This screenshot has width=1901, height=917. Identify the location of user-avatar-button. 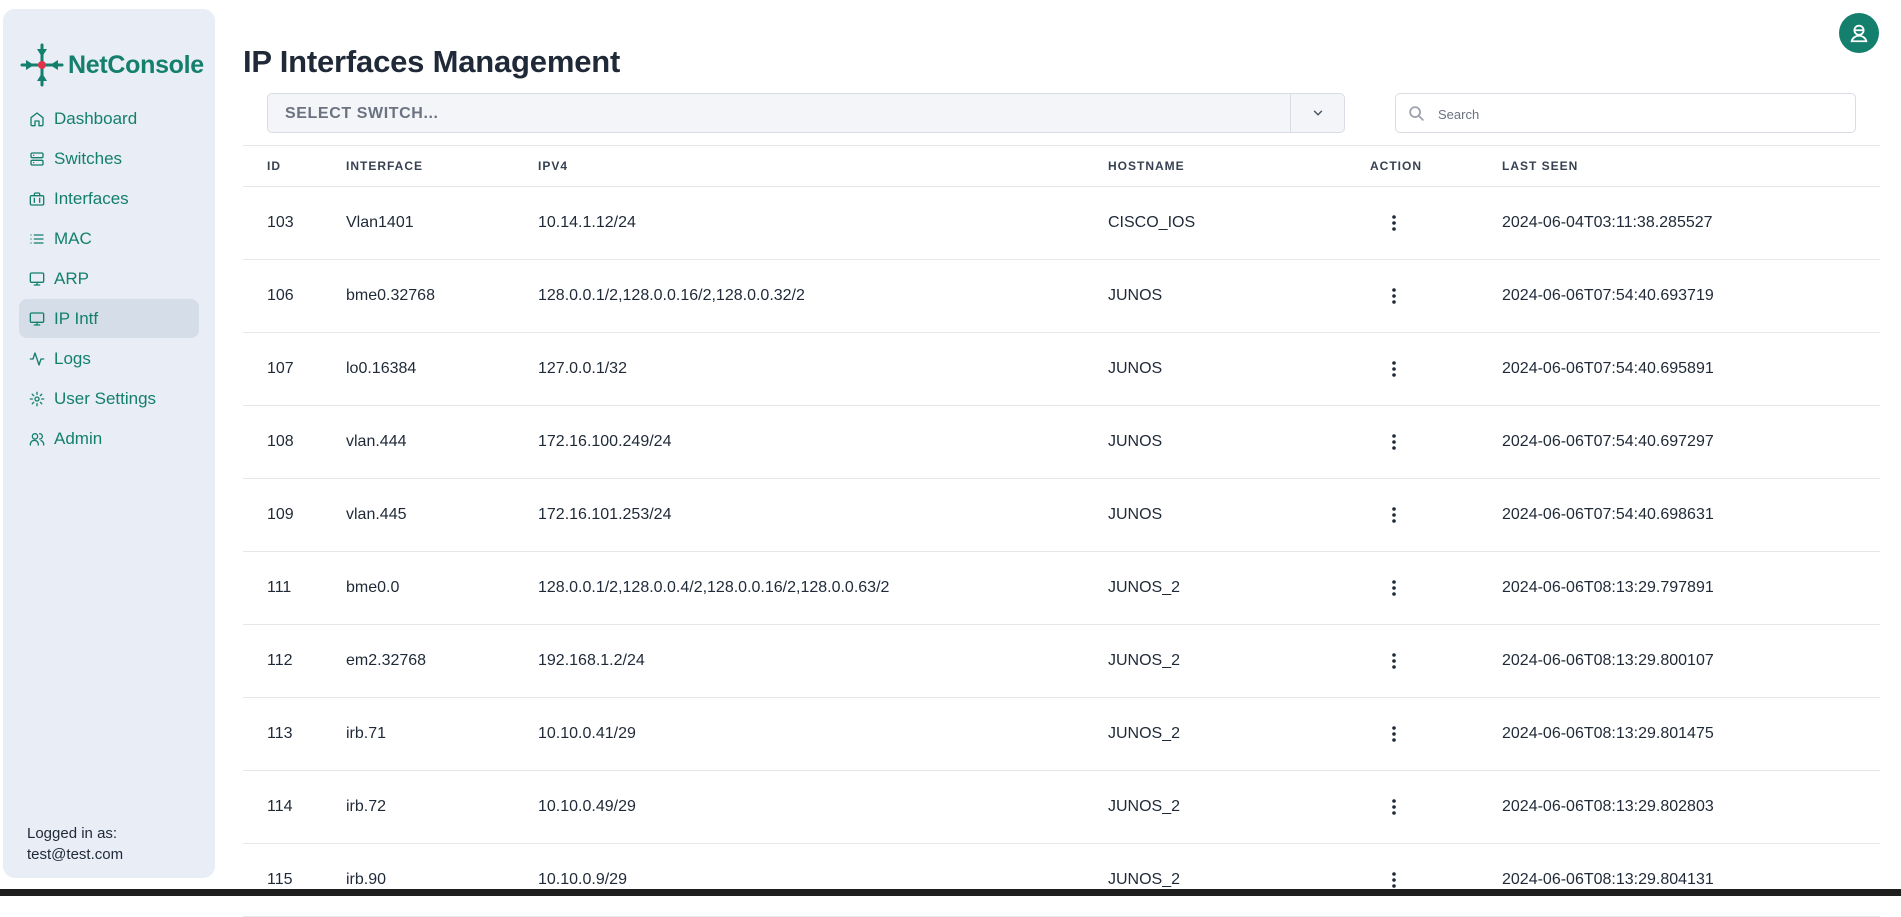
(1859, 33).